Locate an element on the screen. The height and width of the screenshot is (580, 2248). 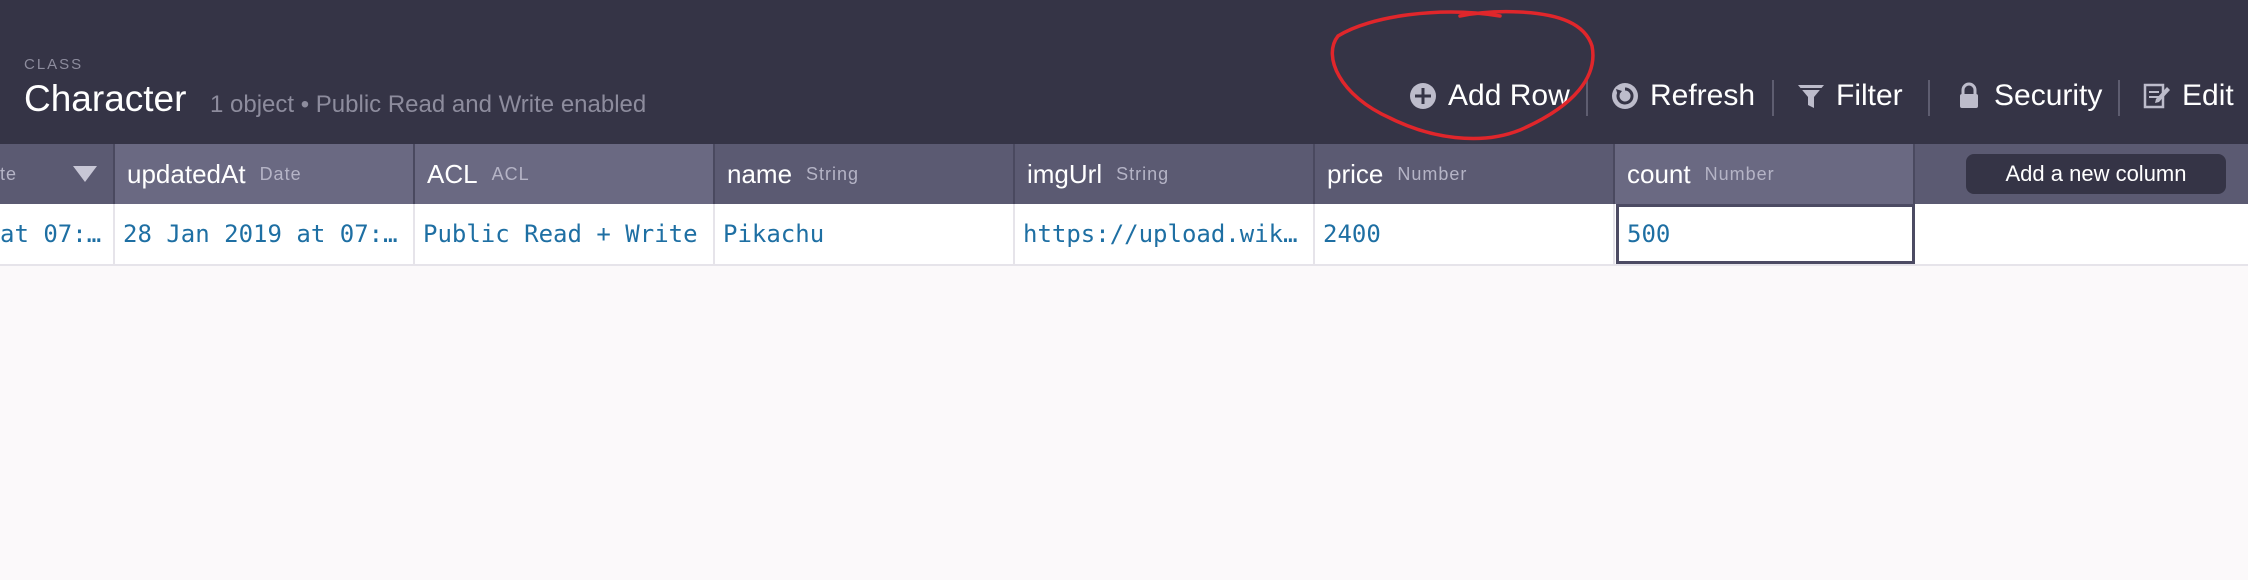
add-row-button: Add Row is located at coordinates (1489, 96).